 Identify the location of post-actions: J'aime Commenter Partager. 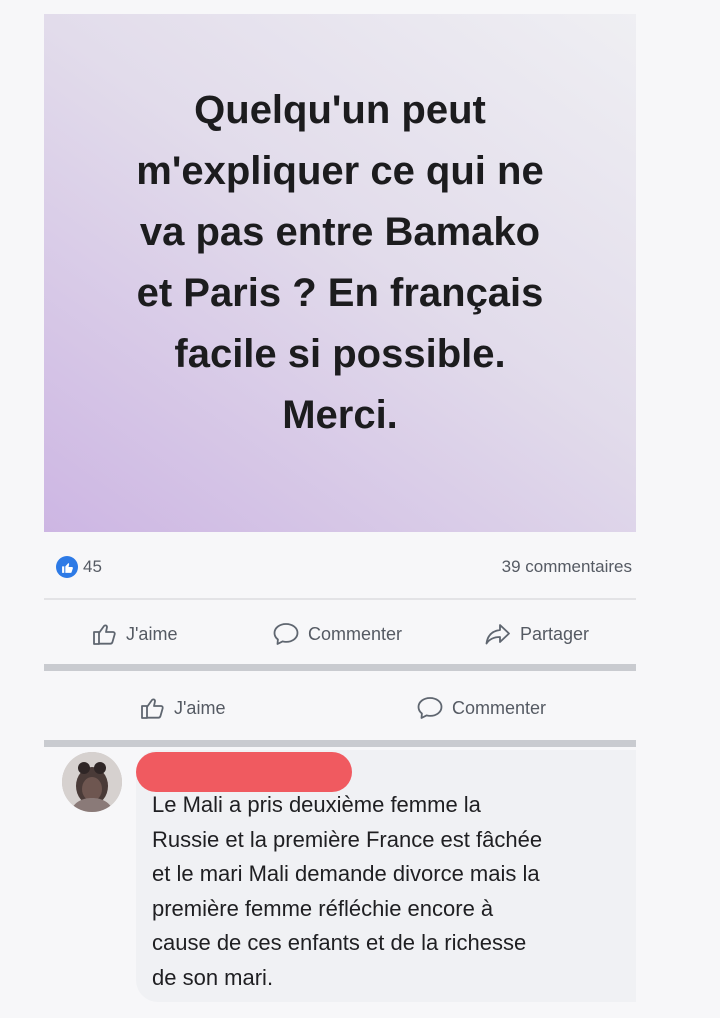
(340, 634).